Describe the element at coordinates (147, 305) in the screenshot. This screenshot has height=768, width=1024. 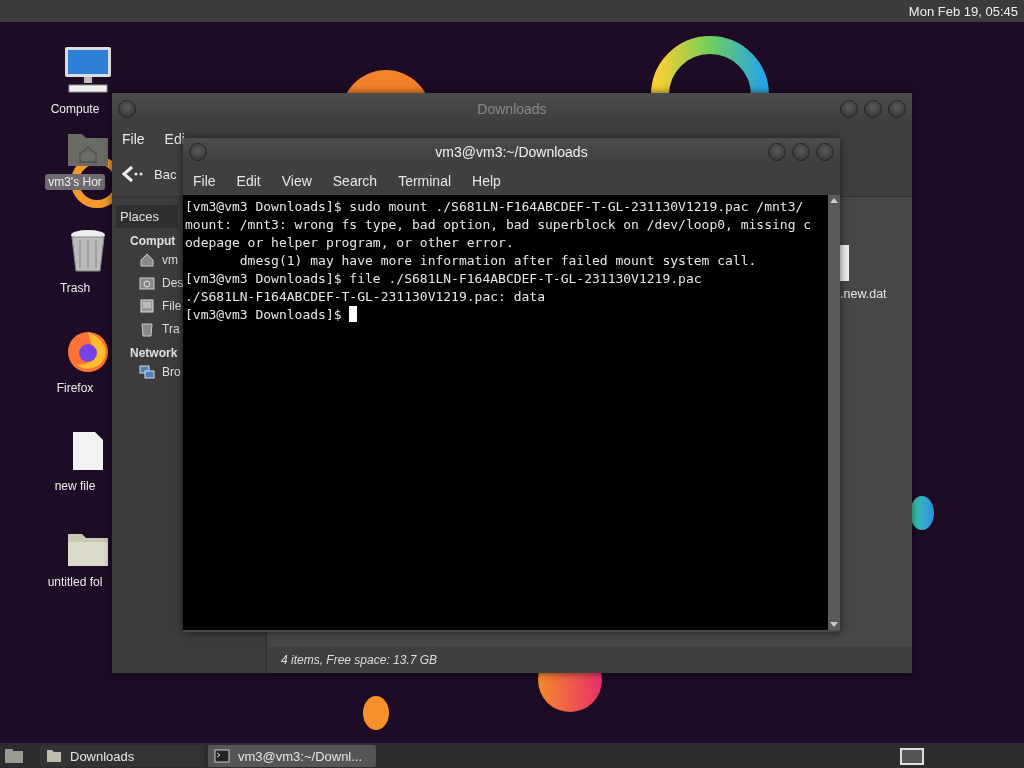
I see `drive-icon` at that location.